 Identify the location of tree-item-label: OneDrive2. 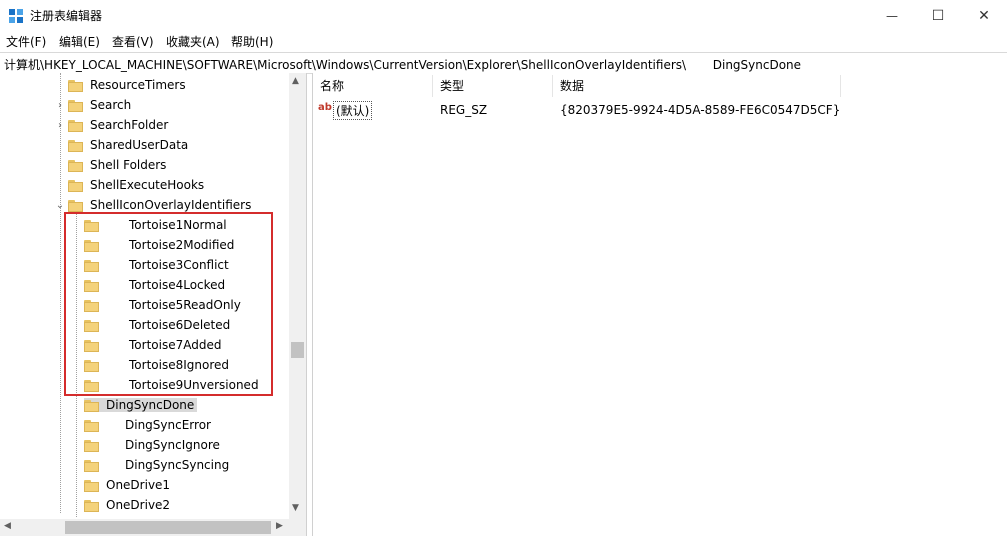
(138, 505).